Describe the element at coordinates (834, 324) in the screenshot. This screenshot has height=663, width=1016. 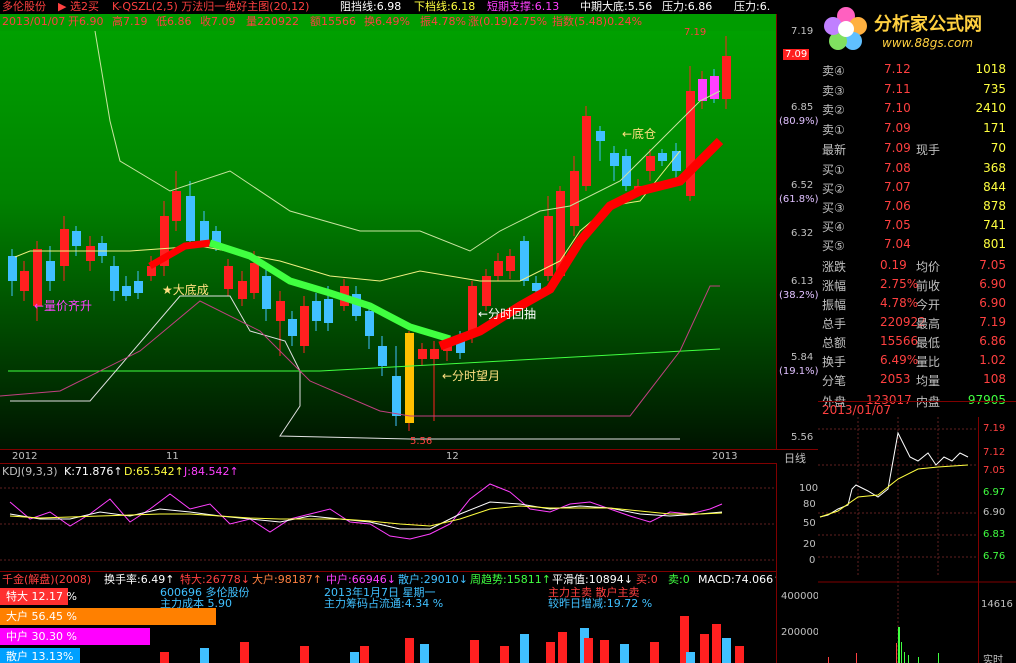
I see `stat-label: 总手` at that location.